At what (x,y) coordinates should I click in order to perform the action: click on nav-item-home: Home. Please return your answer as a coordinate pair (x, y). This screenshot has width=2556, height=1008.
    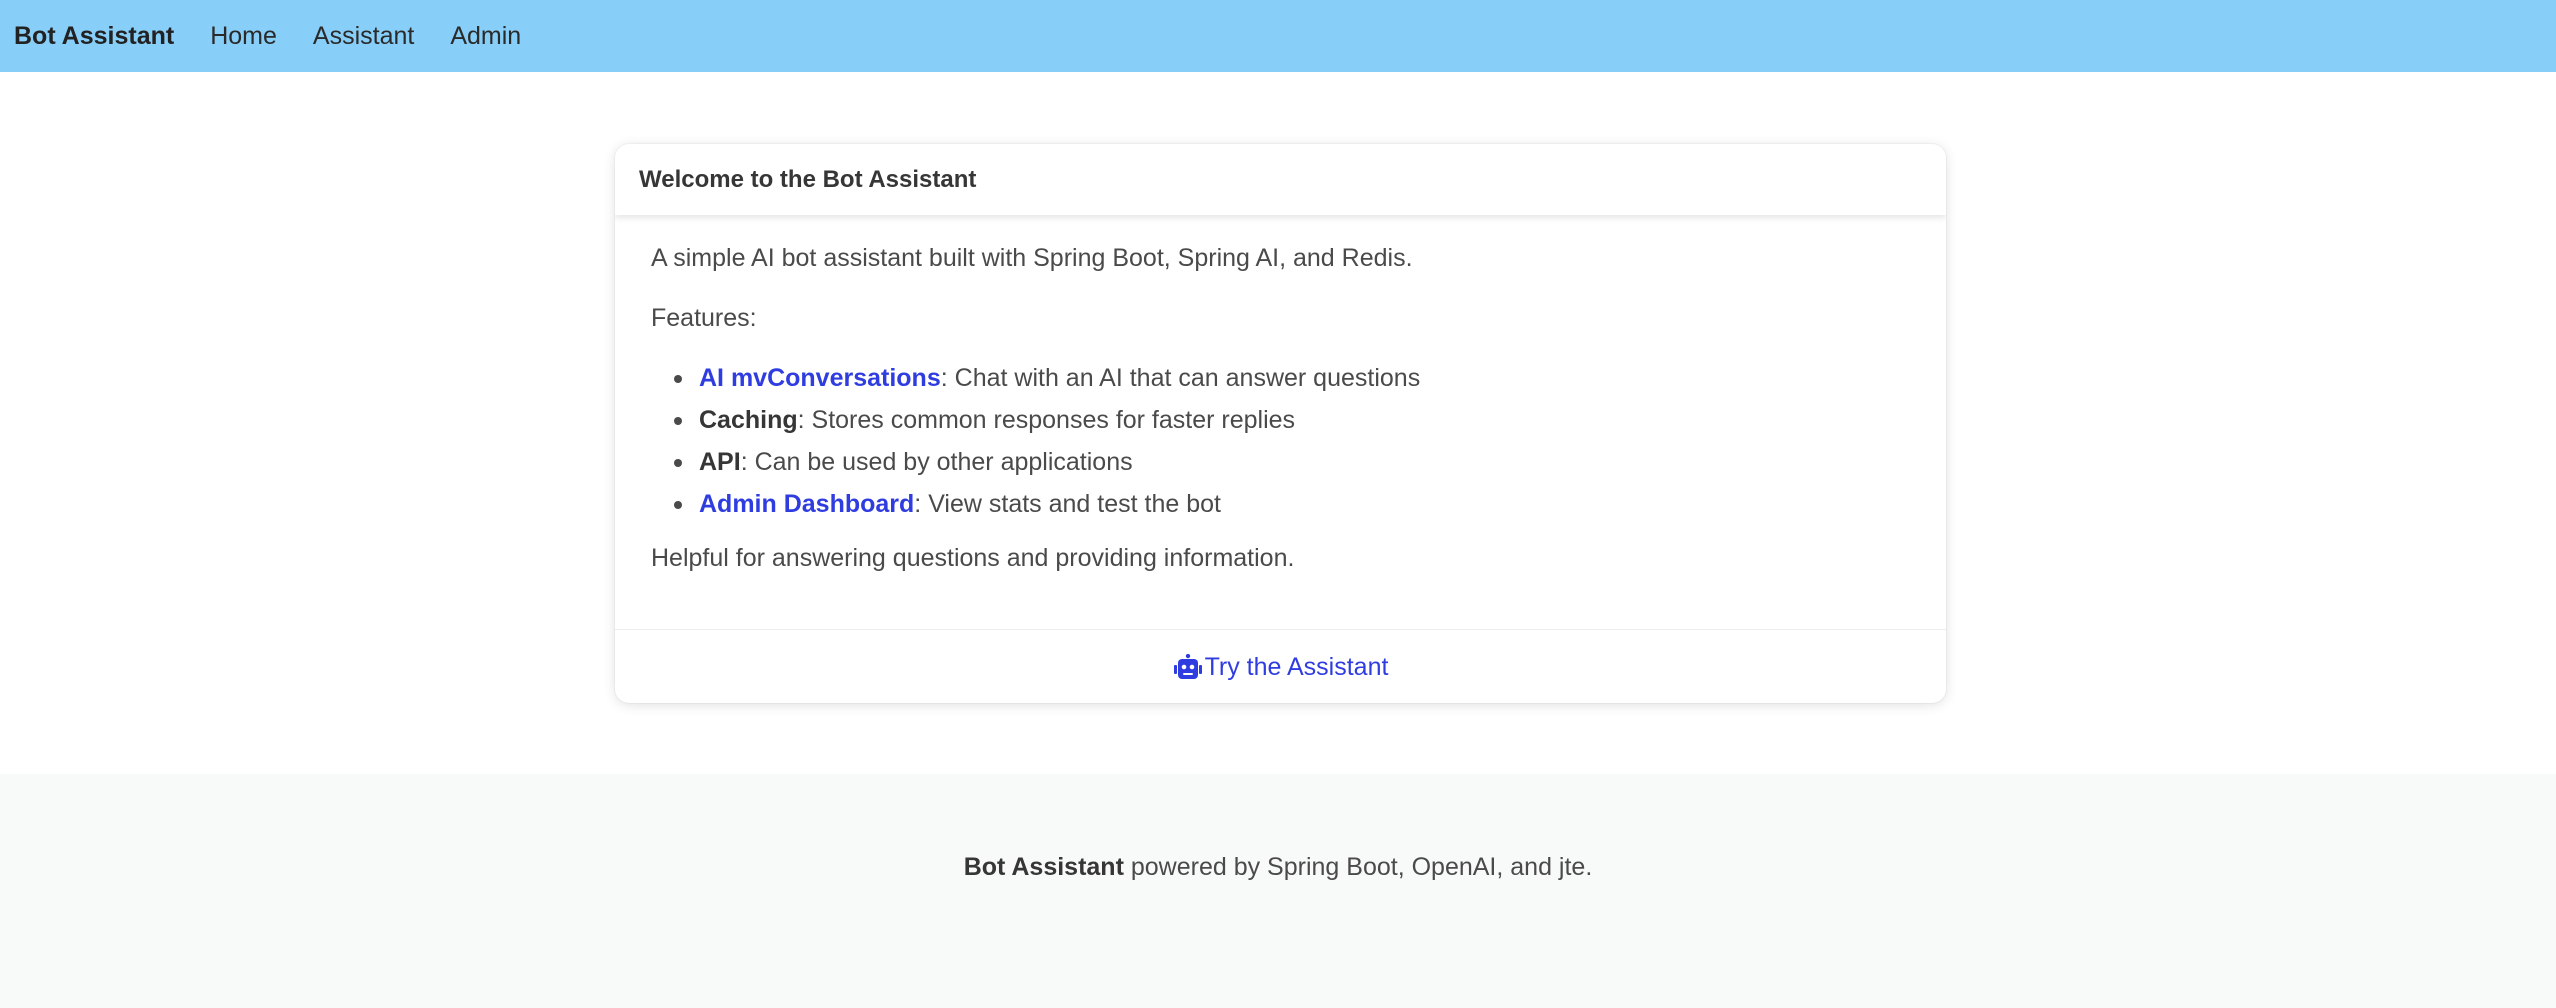
    Looking at the image, I should click on (243, 36).